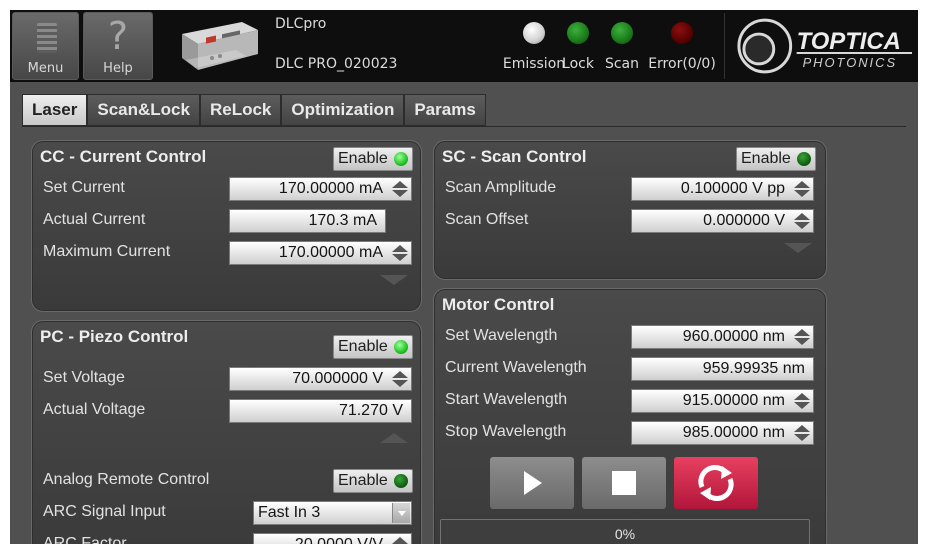 This screenshot has height=544, width=925. I want to click on sc-enable-led-icon, so click(803, 159).